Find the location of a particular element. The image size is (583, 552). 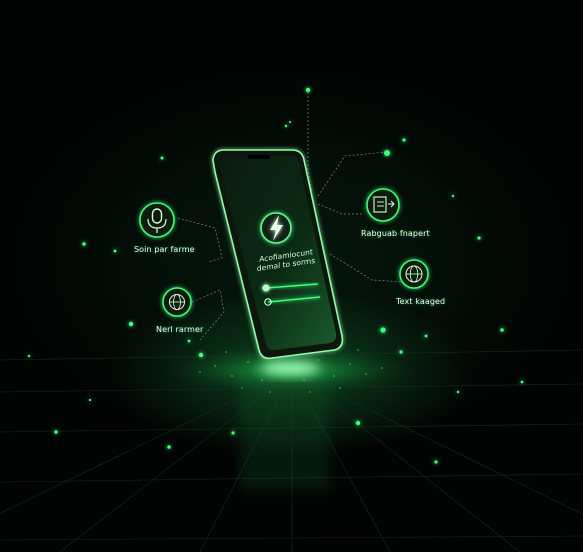

label-left-top: Soin par farme is located at coordinates (164, 249).